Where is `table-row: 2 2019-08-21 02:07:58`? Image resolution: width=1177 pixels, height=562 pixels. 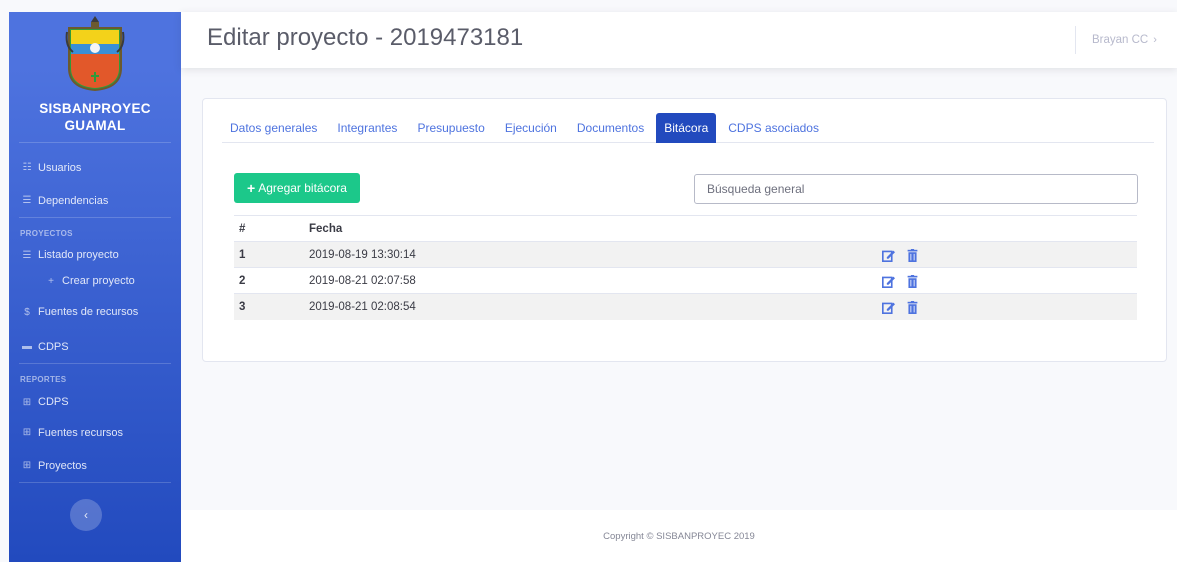 table-row: 2 2019-08-21 02:07:58 is located at coordinates (685, 280).